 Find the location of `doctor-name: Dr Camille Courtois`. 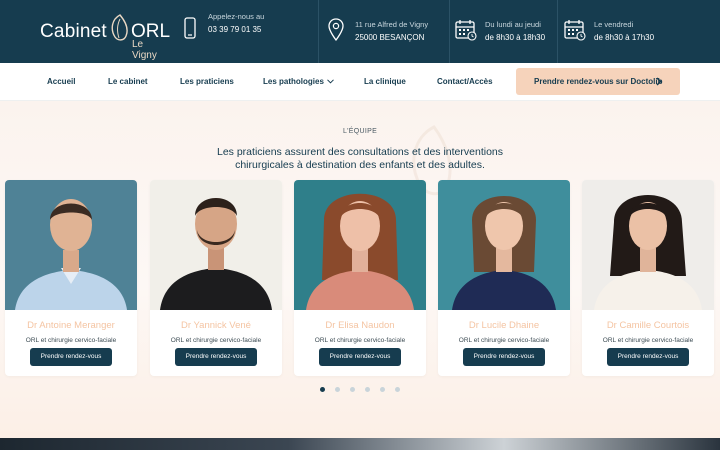

doctor-name: Dr Camille Courtois is located at coordinates (648, 325).